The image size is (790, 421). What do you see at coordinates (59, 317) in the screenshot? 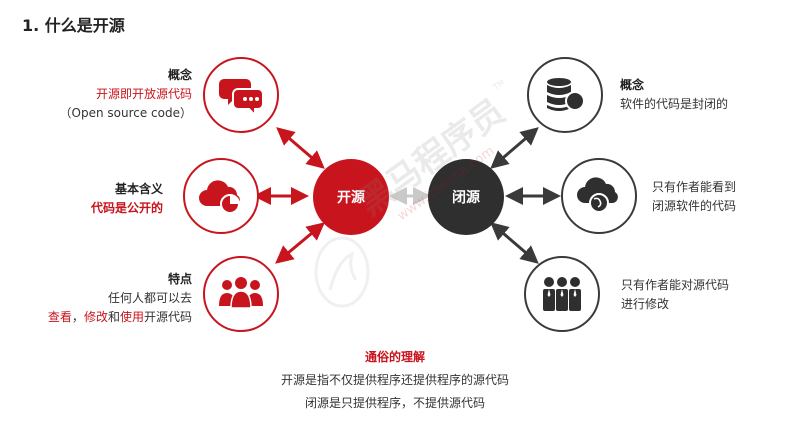
I see `features-view: 查看` at bounding box center [59, 317].